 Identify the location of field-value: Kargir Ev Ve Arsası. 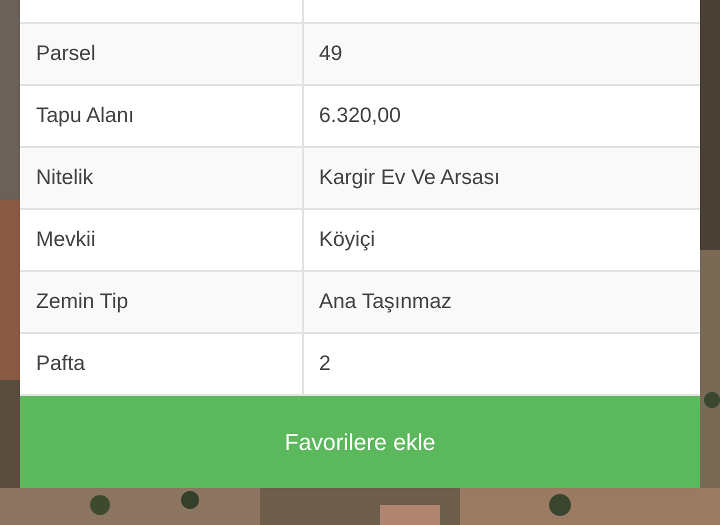
(409, 178).